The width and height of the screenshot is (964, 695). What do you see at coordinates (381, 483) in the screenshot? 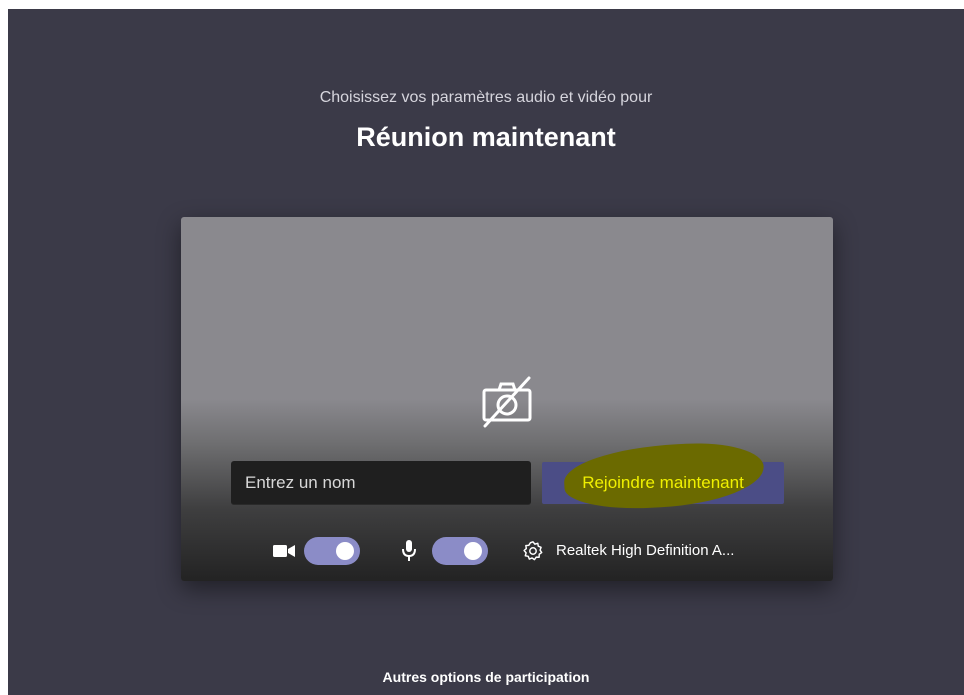
I see `name-input` at bounding box center [381, 483].